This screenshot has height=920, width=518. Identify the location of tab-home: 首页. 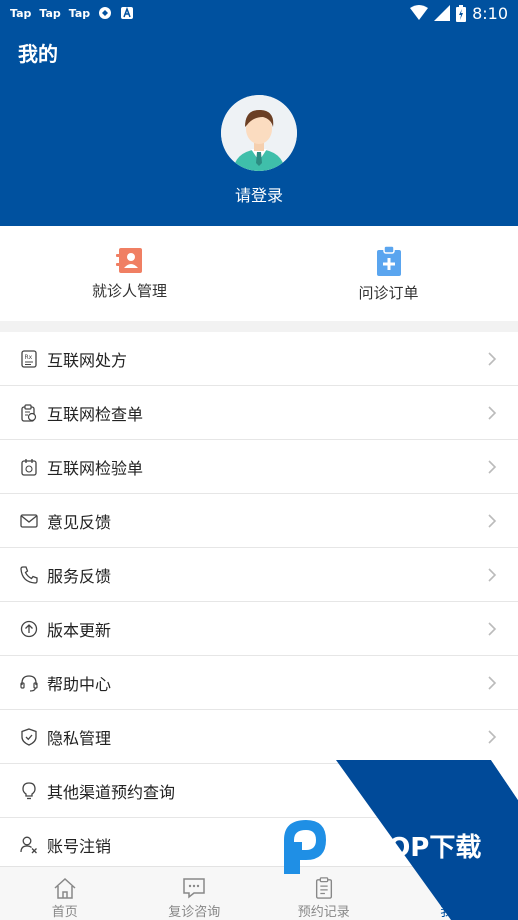
(65, 893).